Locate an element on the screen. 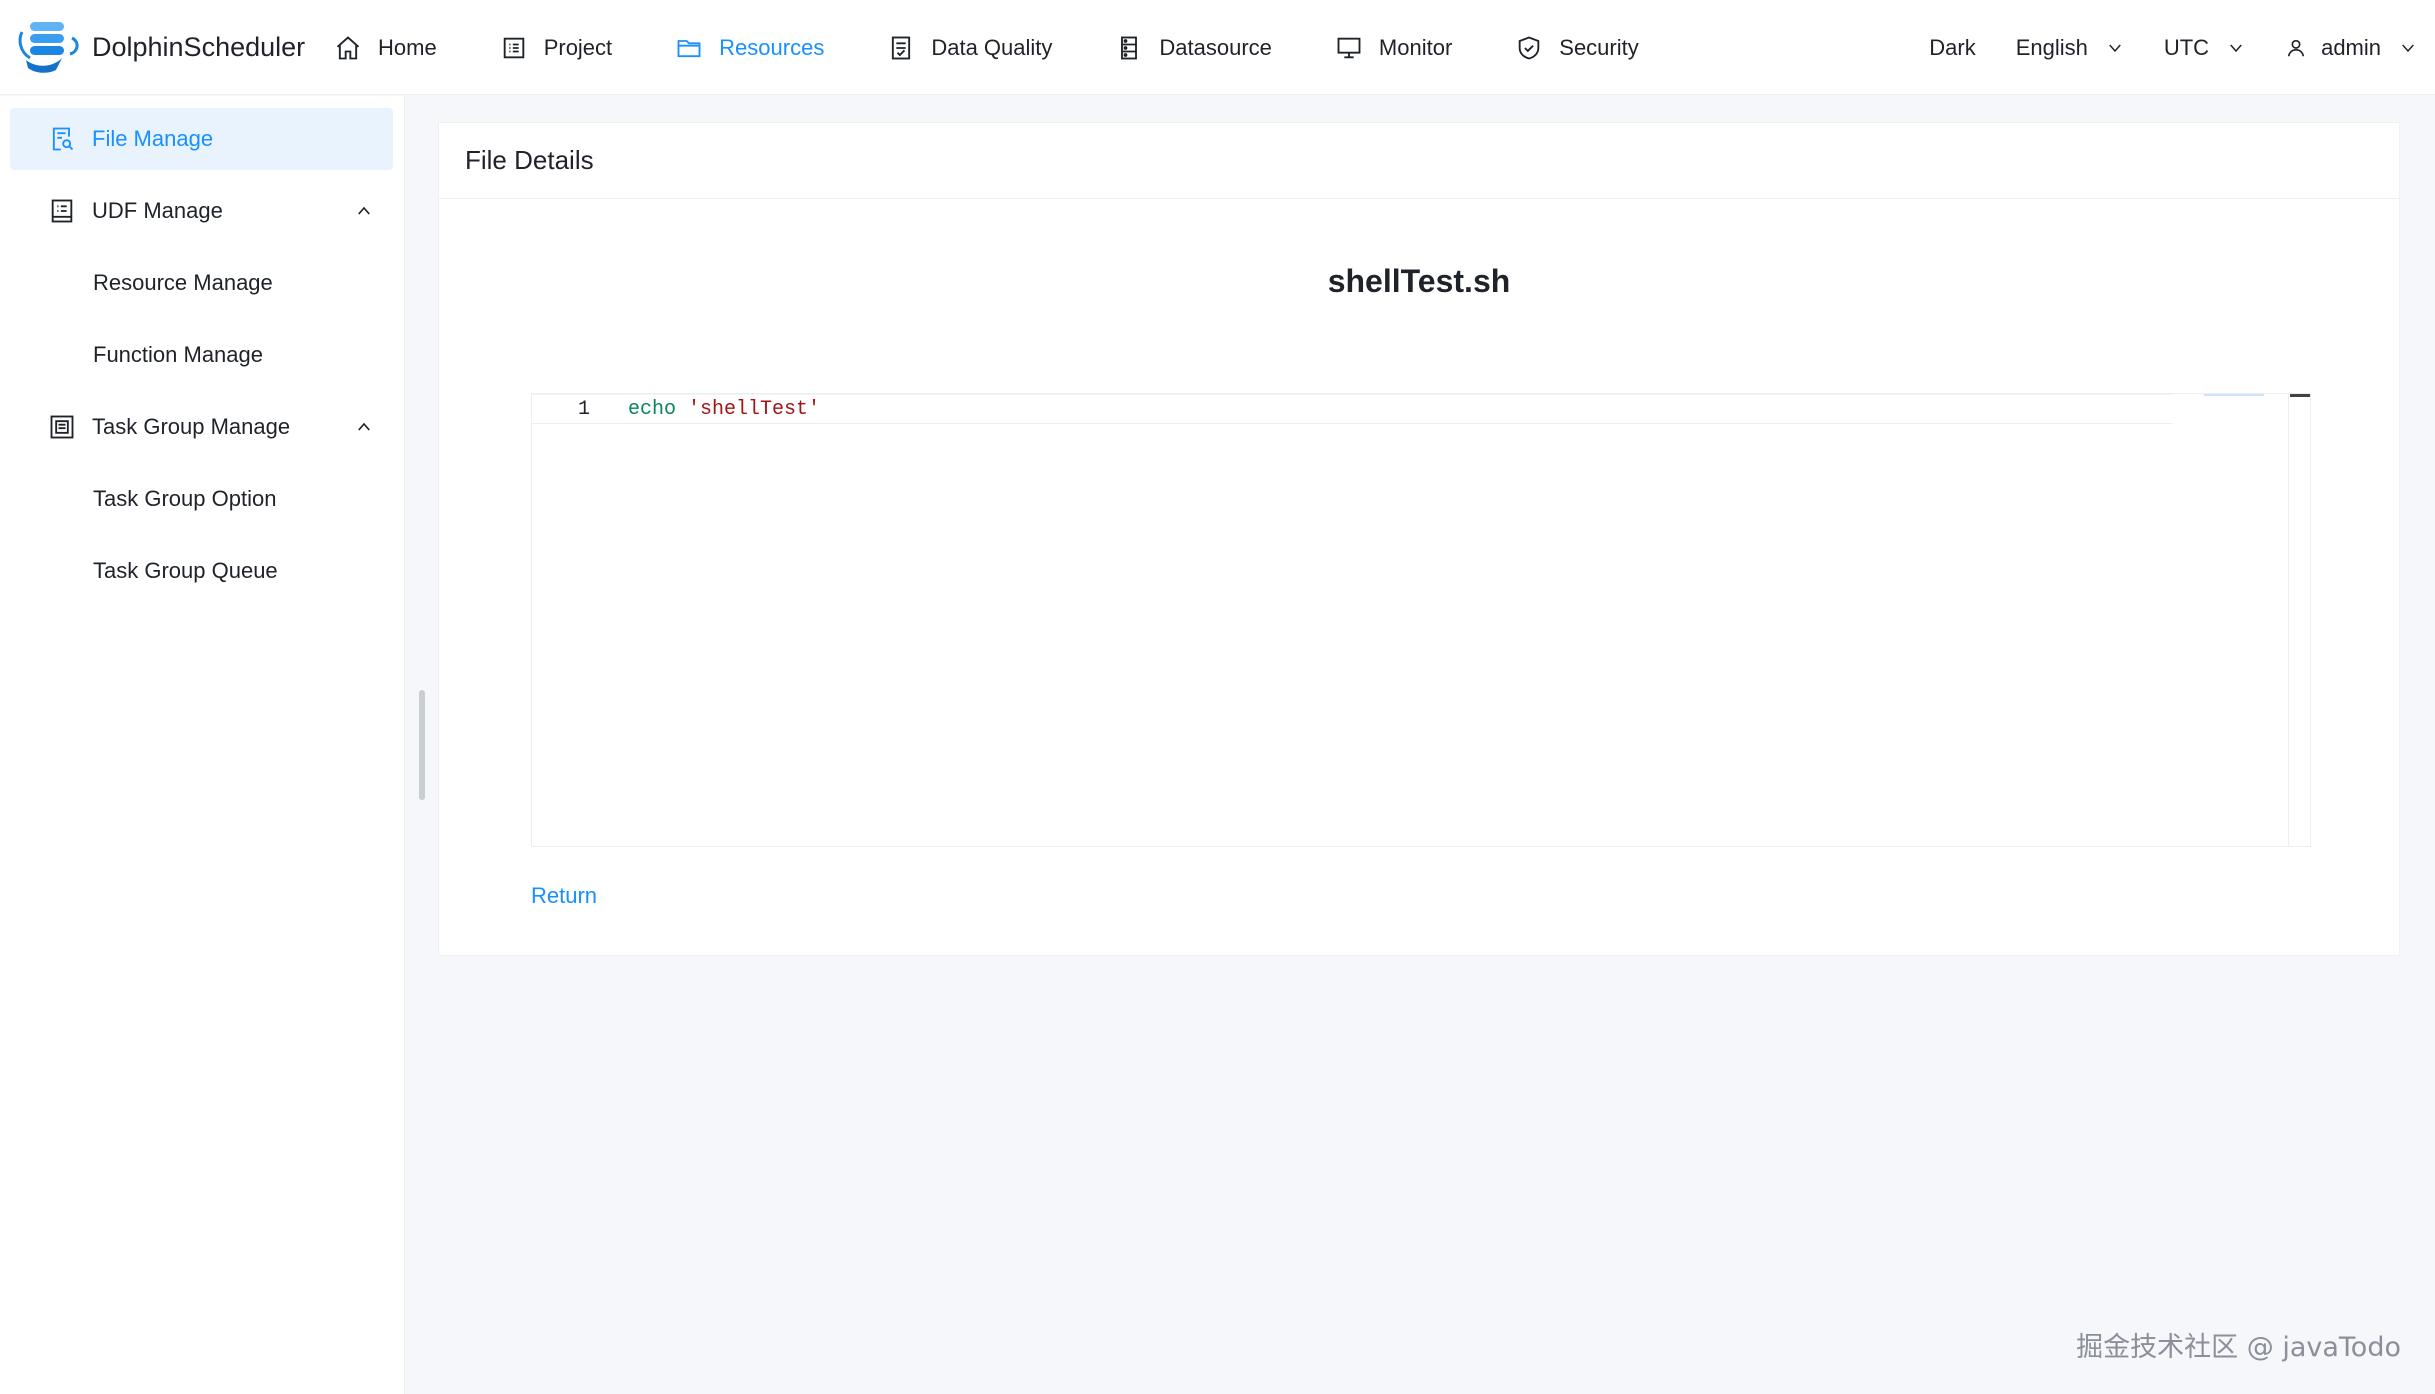 The width and height of the screenshot is (2435, 1394). datasource-icon is located at coordinates (1129, 47).